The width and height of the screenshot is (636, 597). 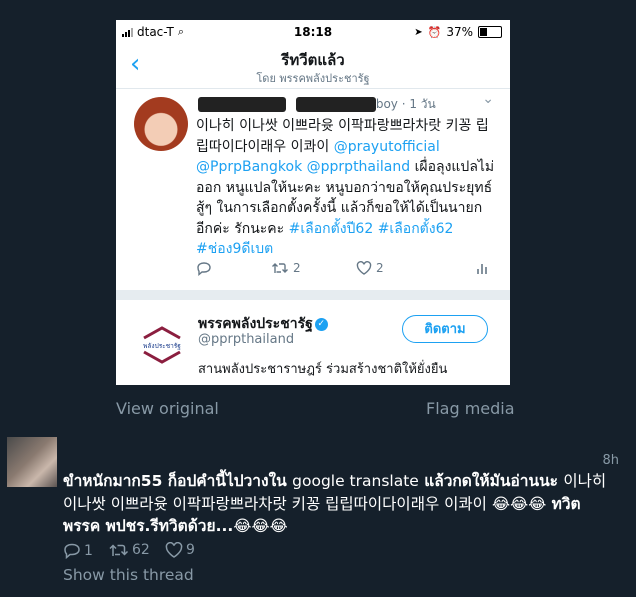 I want to click on chevron-down-icon: ⌄, so click(x=488, y=99).